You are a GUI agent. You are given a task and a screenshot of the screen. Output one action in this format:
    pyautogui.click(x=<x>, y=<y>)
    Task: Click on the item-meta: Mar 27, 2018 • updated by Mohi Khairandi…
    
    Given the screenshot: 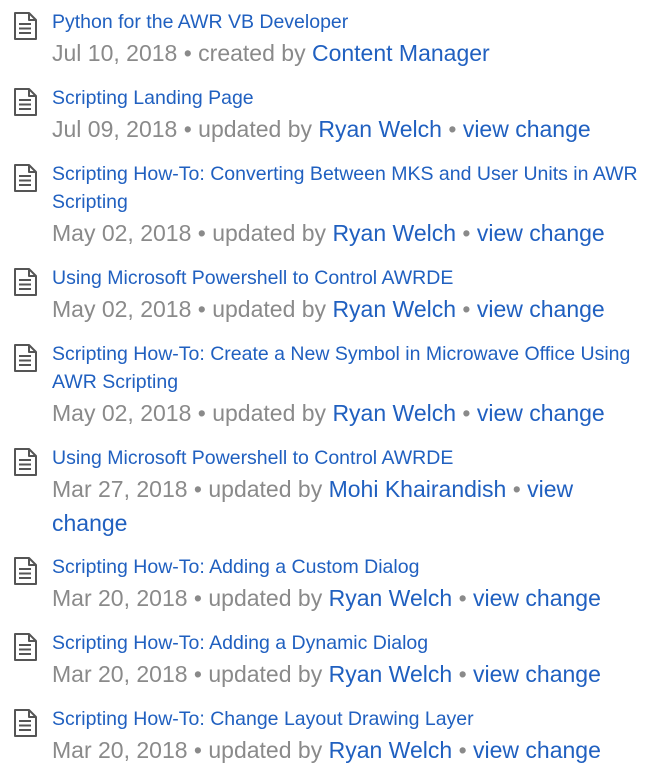 What is the action you would take?
    pyautogui.click(x=351, y=506)
    